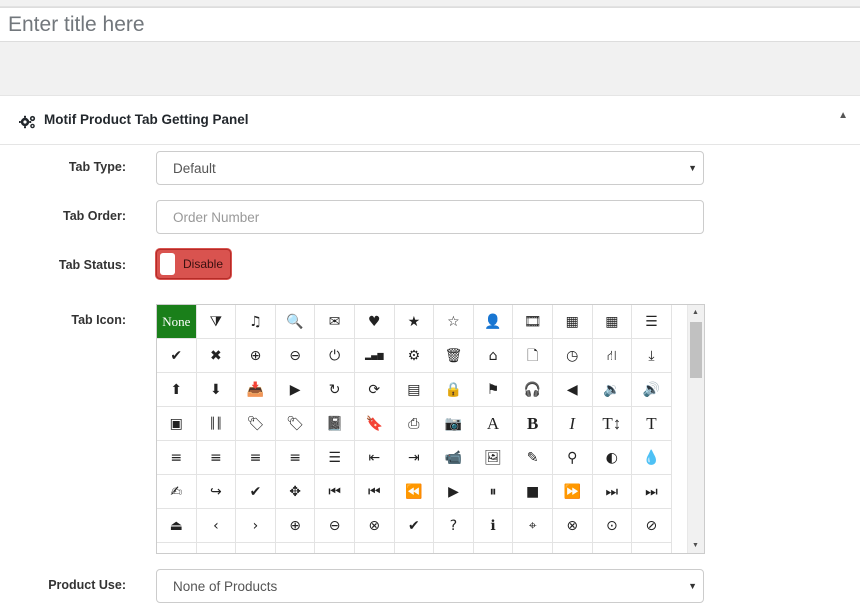 The height and width of the screenshot is (616, 860). What do you see at coordinates (695, 312) in the screenshot?
I see `scroll-up-icon: ▲` at bounding box center [695, 312].